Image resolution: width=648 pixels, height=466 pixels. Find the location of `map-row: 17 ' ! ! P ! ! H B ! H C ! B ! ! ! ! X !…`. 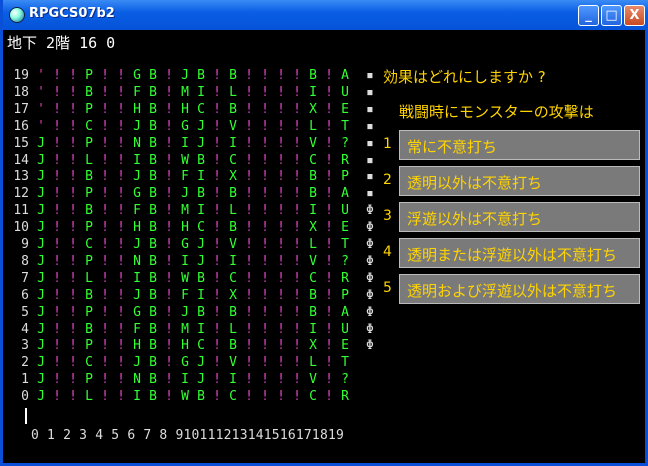

map-row: 17 ' ! ! P ! ! H B ! H C ! B ! ! ! ! X !… is located at coordinates (190, 109).